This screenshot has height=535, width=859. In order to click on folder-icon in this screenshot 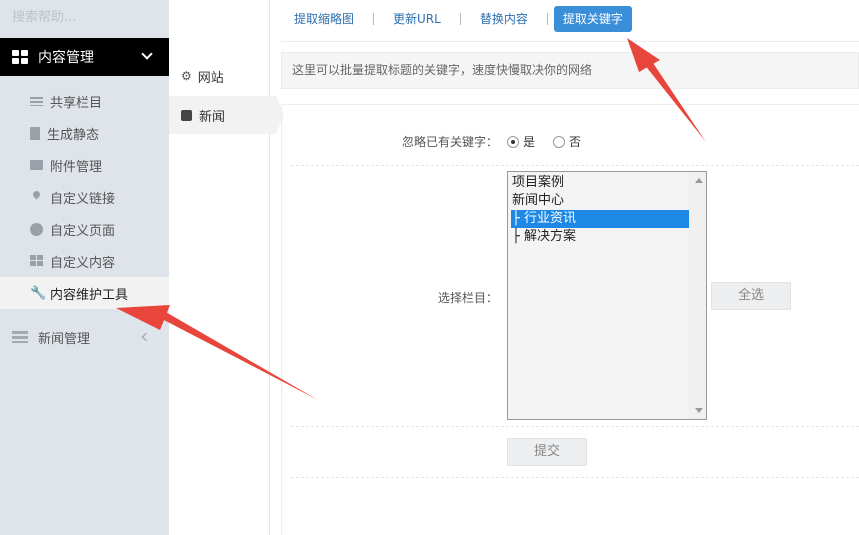, I will do `click(36, 165)`.